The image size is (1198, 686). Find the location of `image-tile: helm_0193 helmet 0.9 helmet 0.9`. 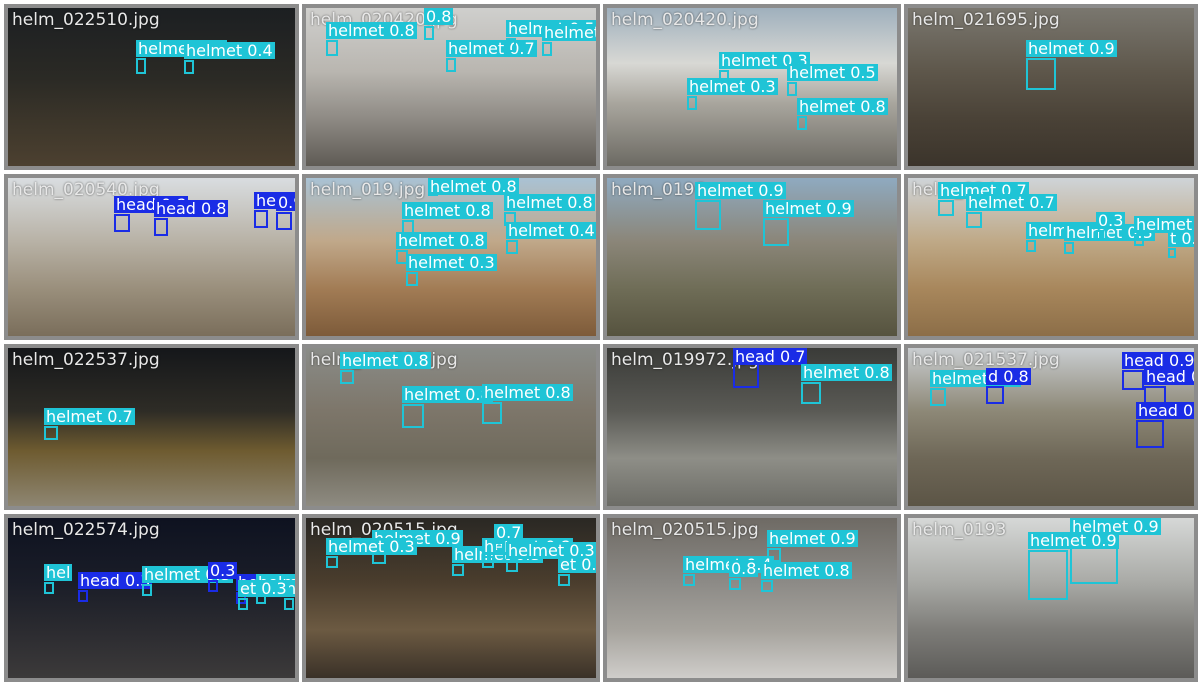

image-tile: helm_0193 helmet 0.9 helmet 0.9 is located at coordinates (1051, 598).